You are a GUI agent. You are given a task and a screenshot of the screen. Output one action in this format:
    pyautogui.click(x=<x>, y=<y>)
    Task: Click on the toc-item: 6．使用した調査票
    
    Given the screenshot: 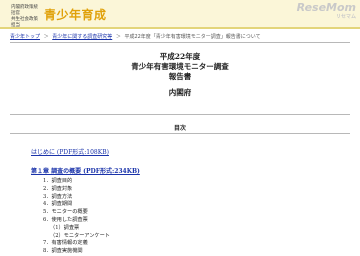 What is the action you would take?
    pyautogui.click(x=65, y=219)
    